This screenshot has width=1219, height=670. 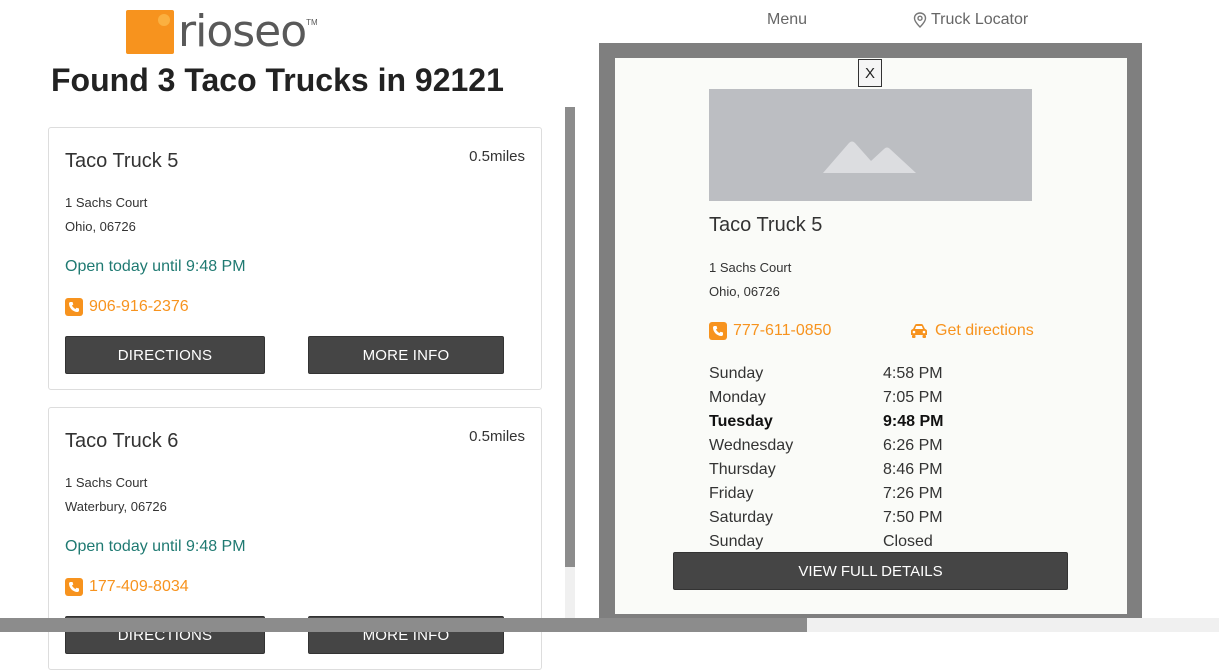 I want to click on truck-name: Taco Truck 5, so click(x=121, y=161).